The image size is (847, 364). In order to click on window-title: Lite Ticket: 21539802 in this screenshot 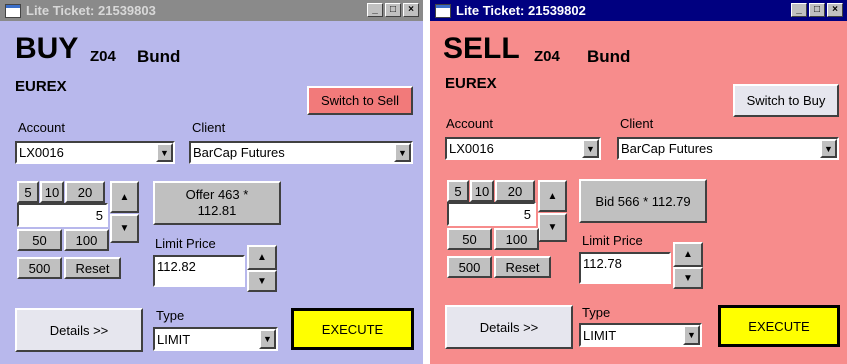, I will do `click(521, 10)`.